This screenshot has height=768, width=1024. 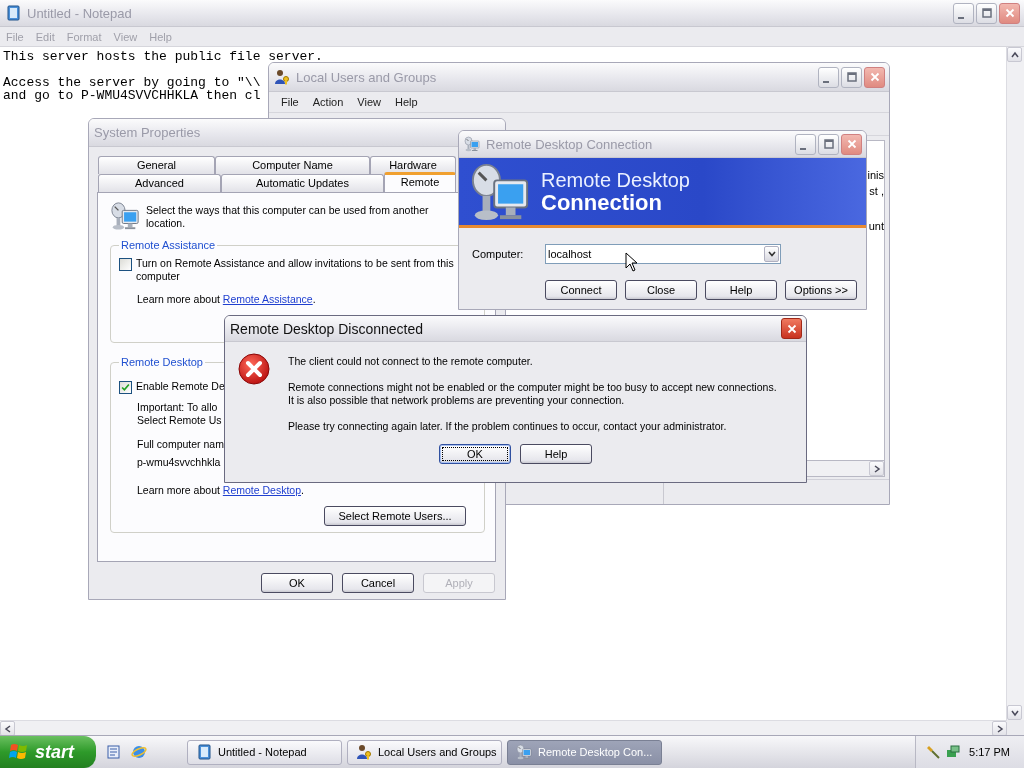 I want to click on help-link: Remote Assistance, so click(x=267, y=299).